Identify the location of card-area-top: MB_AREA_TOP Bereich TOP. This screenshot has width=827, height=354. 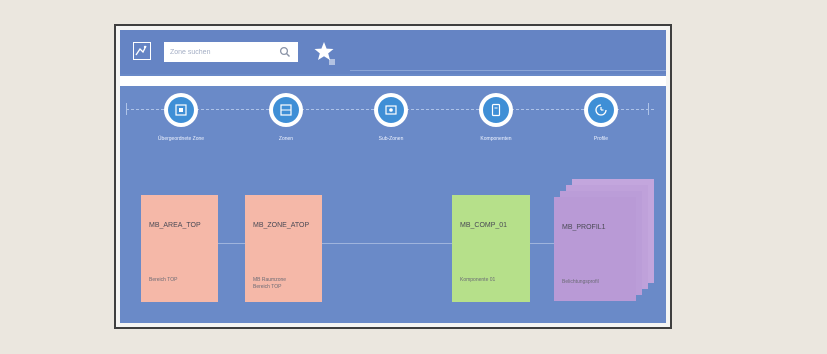
(179, 248).